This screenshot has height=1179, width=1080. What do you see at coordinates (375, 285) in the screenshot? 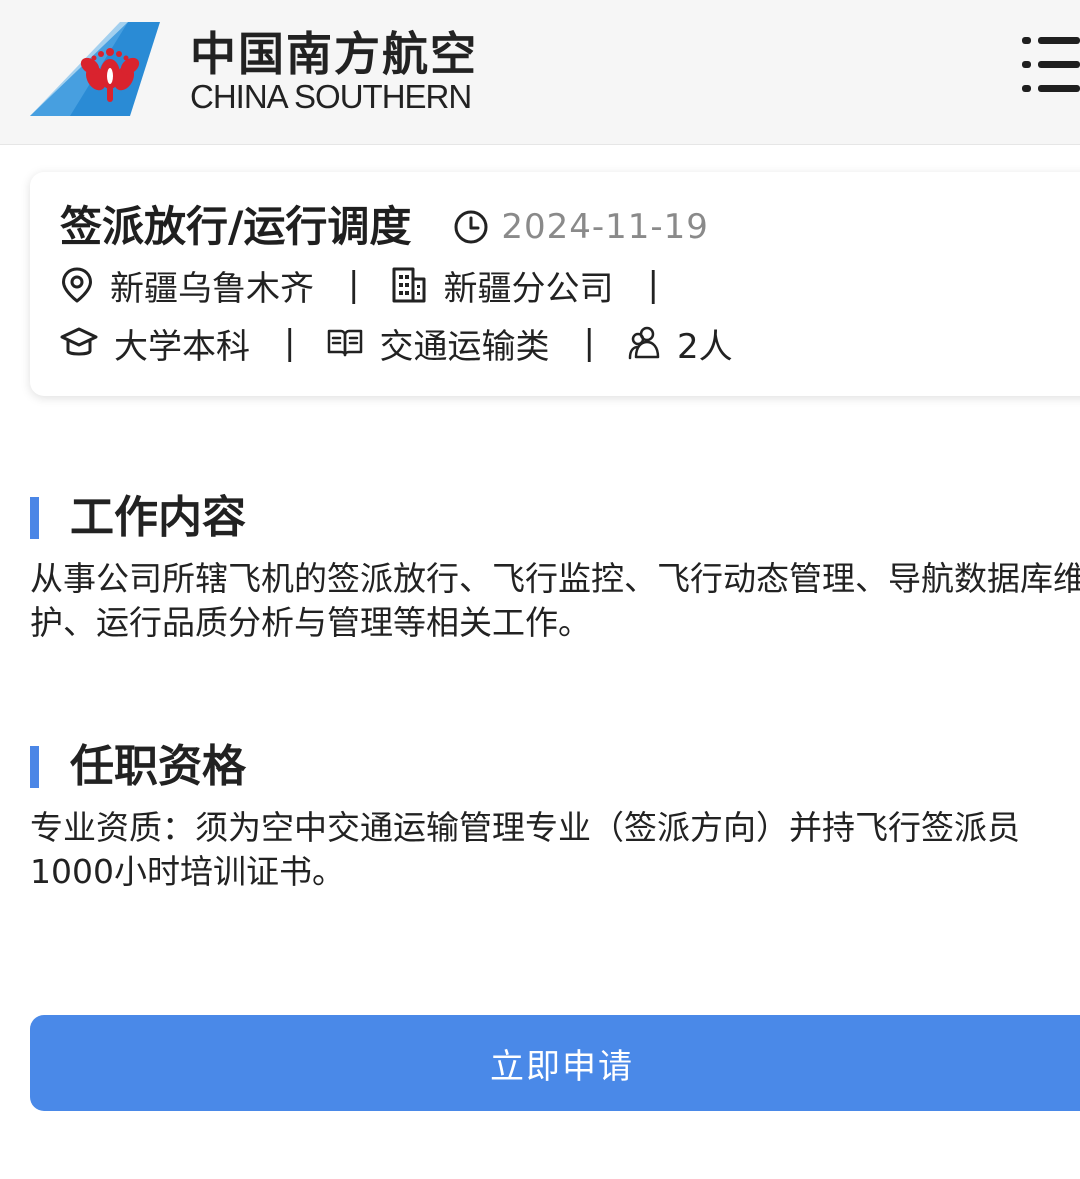
I see `job-location-row: 新疆乌鲁木齐 | 新疆分公司 |` at bounding box center [375, 285].